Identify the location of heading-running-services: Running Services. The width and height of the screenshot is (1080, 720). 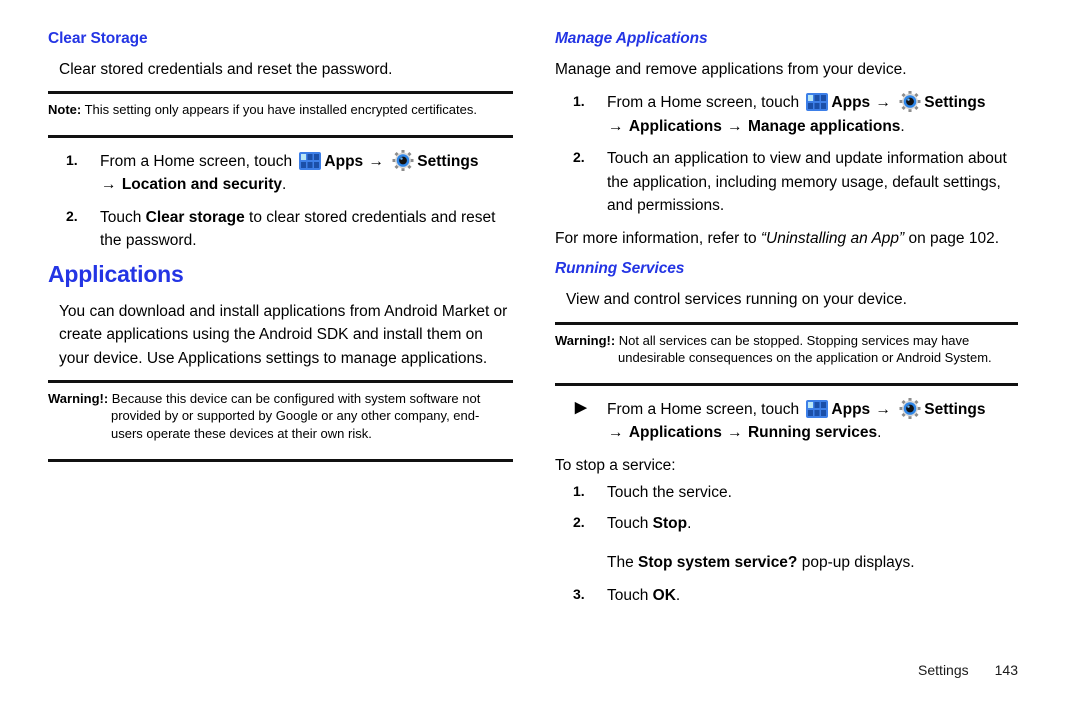
(620, 269).